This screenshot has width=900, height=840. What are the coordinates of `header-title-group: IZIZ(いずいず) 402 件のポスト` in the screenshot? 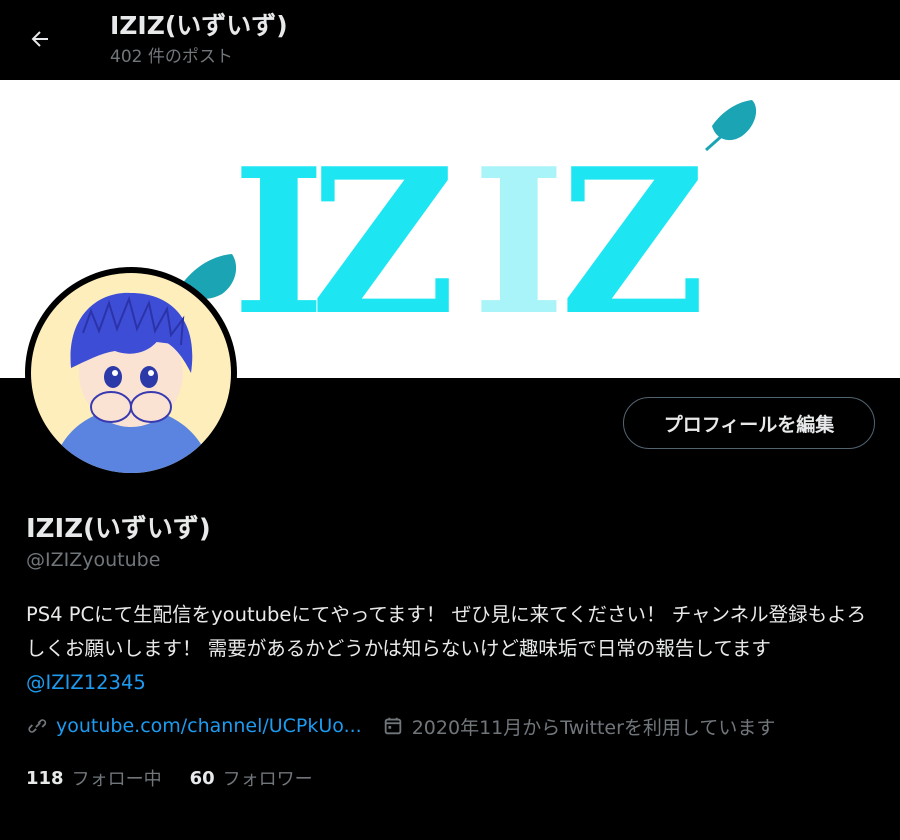 It's located at (199, 39).